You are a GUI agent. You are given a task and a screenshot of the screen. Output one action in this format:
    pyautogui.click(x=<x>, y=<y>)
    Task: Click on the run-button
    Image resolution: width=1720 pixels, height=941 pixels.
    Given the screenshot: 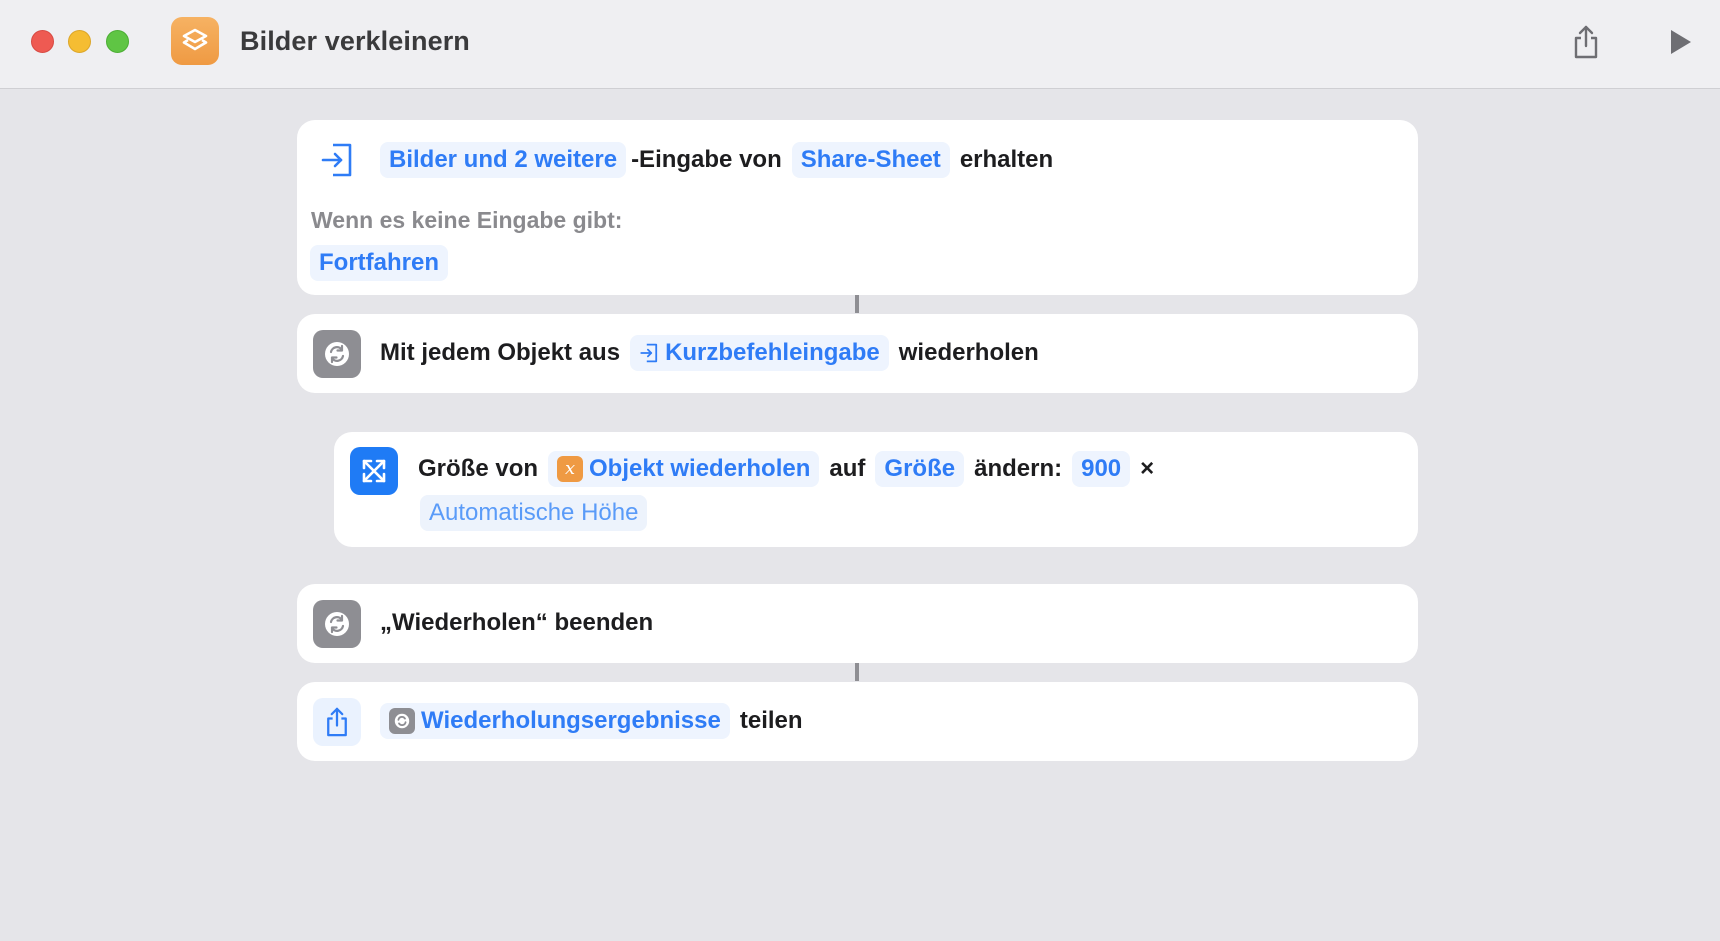 What is the action you would take?
    pyautogui.click(x=1680, y=42)
    